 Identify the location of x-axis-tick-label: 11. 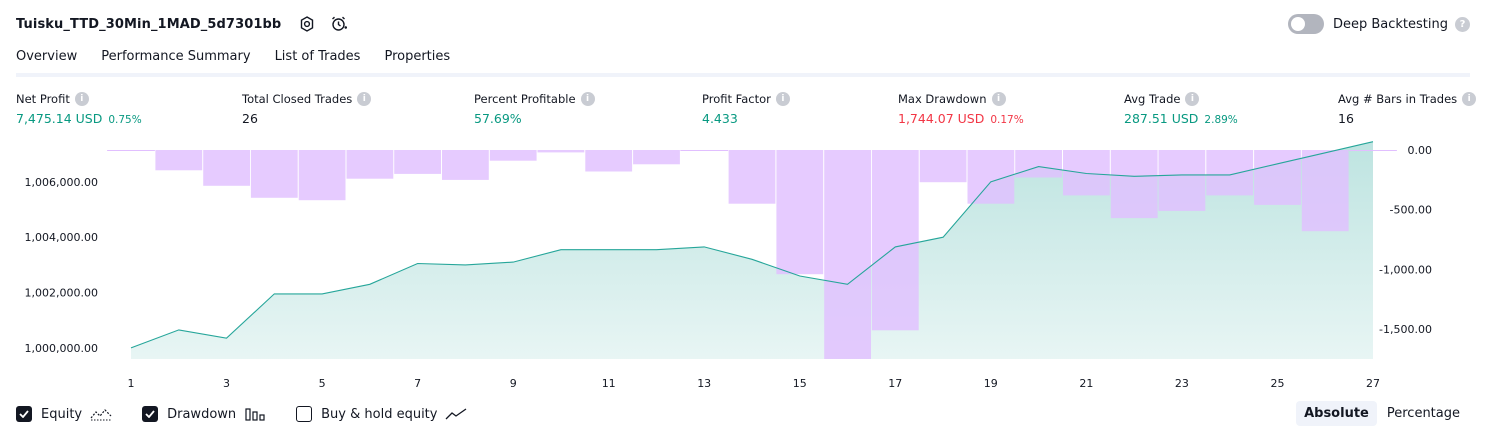
(609, 383).